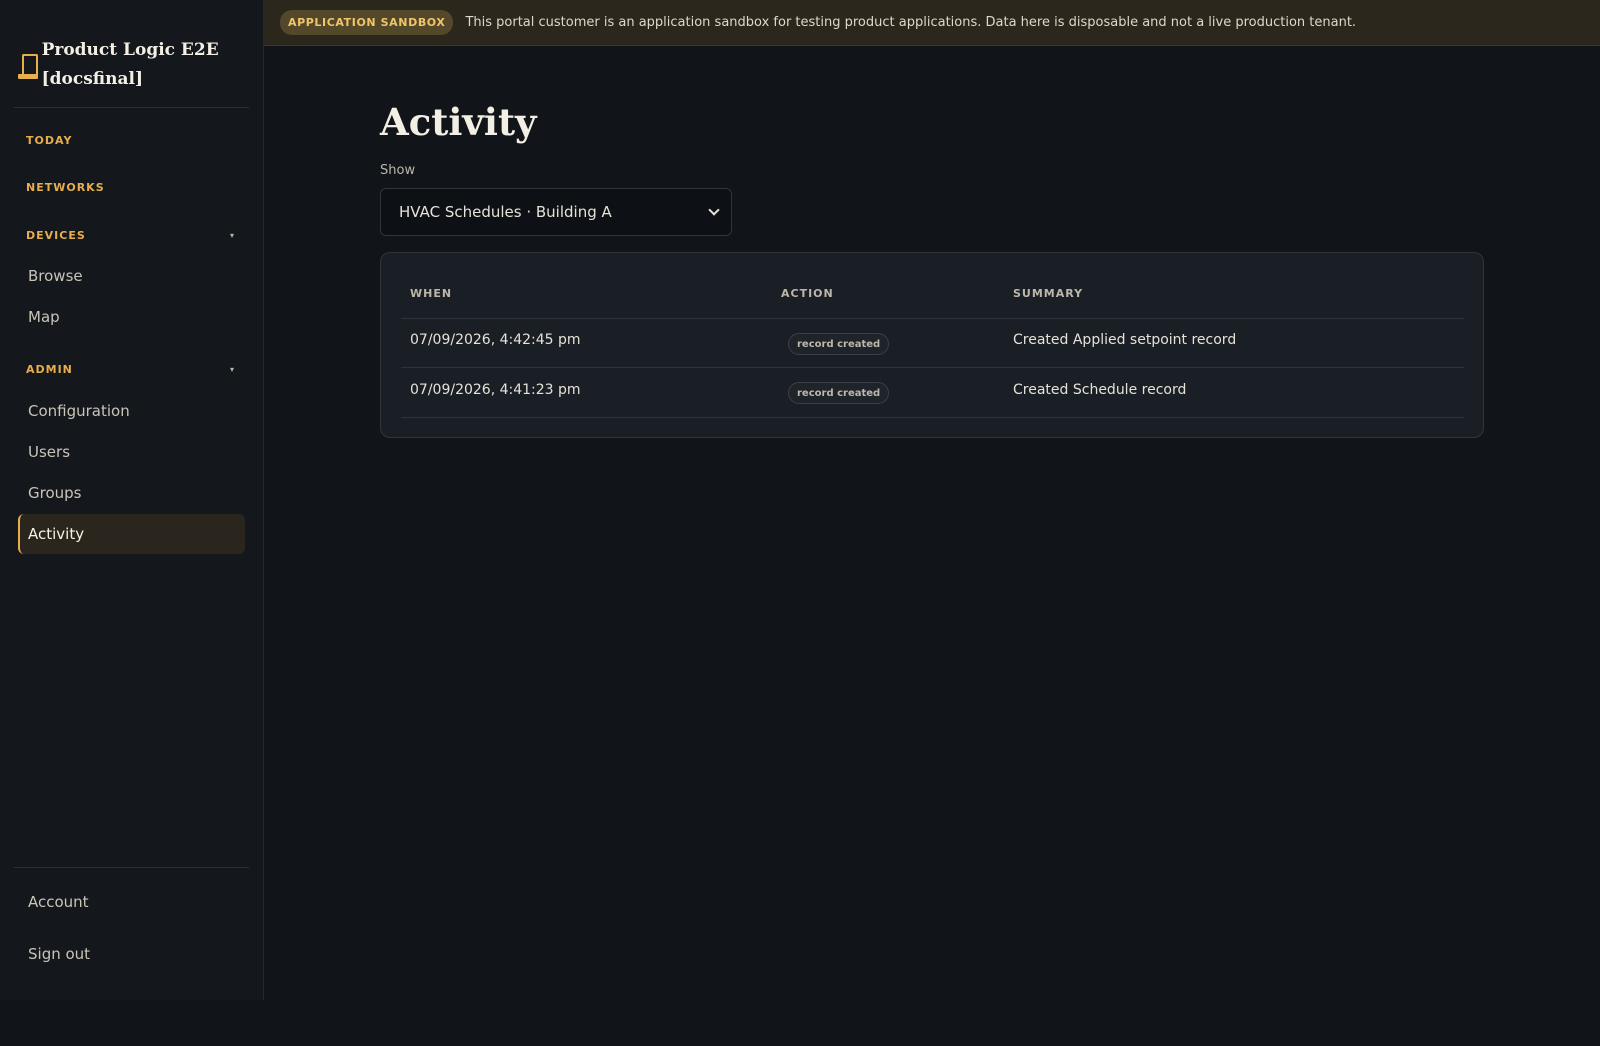  Describe the element at coordinates (131, 276) in the screenshot. I see `sidebar-item-browse: Browse` at that location.